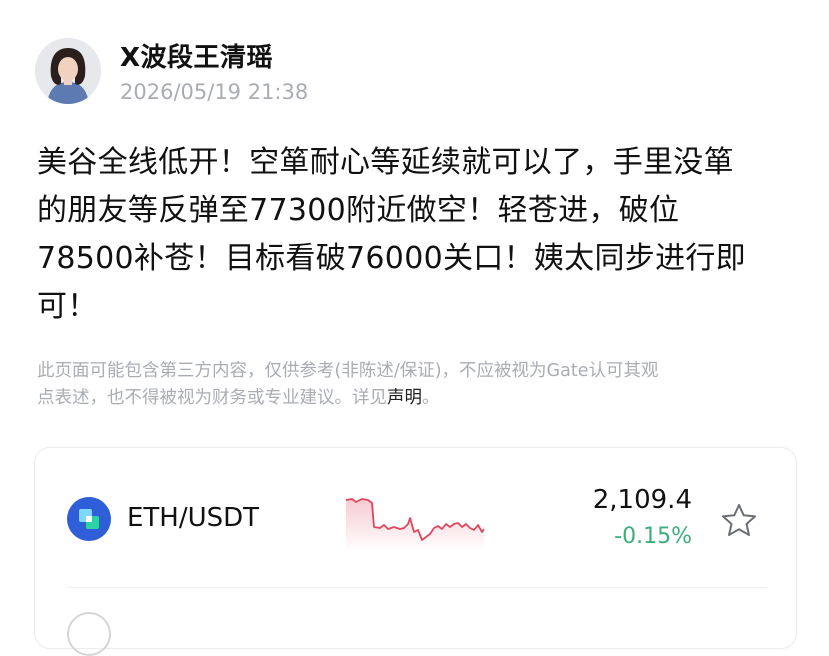  What do you see at coordinates (358, 210) in the screenshot?
I see `post-line: 的朋友等反弹至77300附近做空！轻苍进，破位` at bounding box center [358, 210].